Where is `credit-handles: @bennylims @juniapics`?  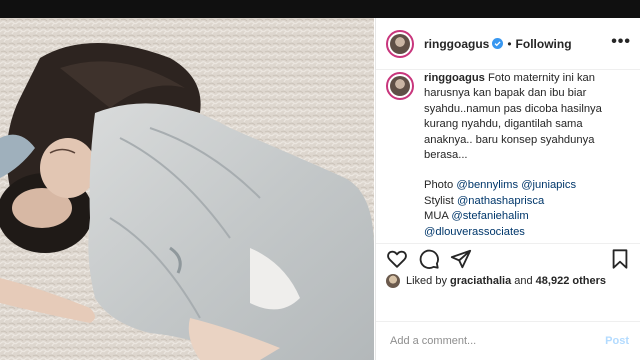 credit-handles: @bennylims @juniapics is located at coordinates (516, 185).